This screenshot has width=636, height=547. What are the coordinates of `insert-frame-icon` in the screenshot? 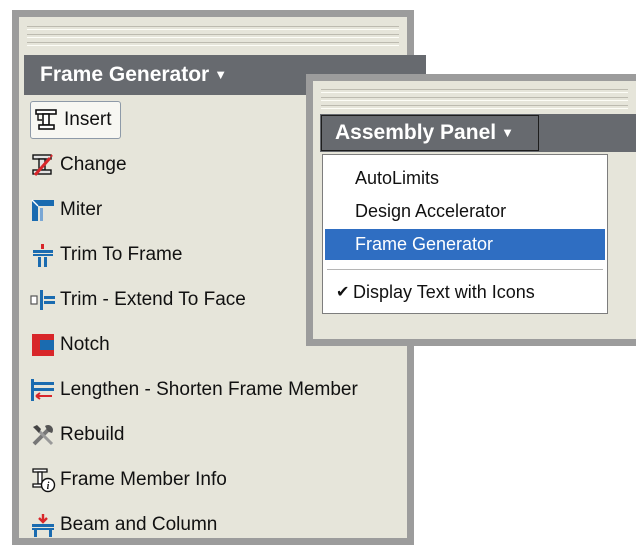 It's located at (46, 119).